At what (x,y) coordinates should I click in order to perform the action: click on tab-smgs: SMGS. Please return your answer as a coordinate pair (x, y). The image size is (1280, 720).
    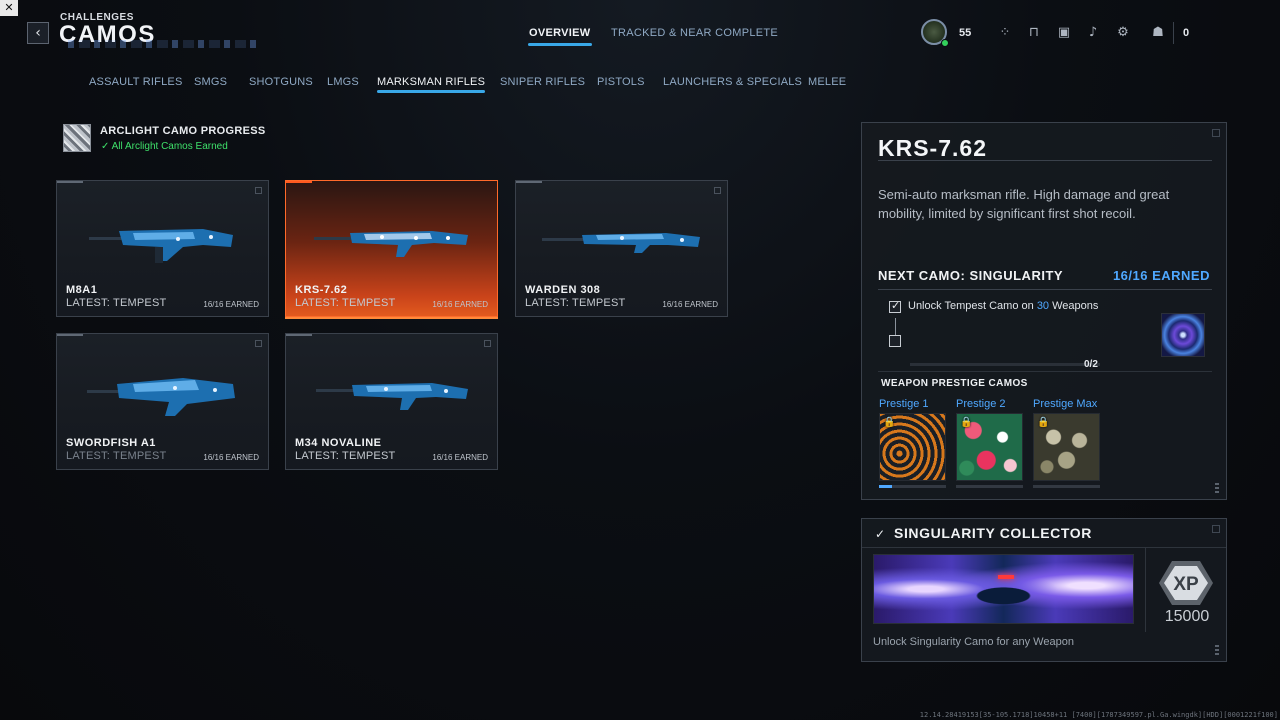
    Looking at the image, I should click on (210, 82).